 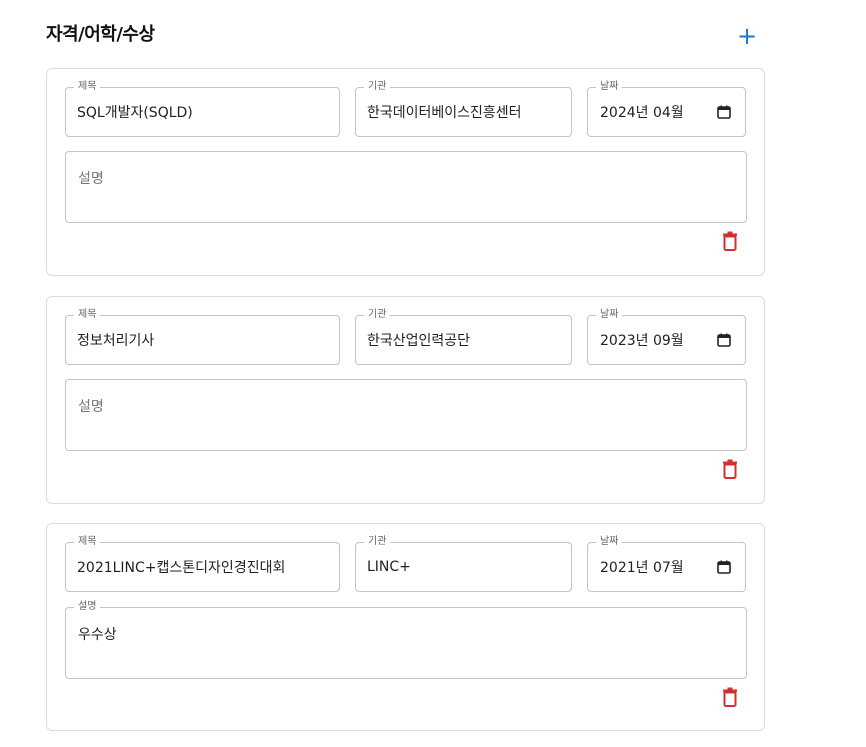 I want to click on description-field: 설명 우수상, so click(x=406, y=639).